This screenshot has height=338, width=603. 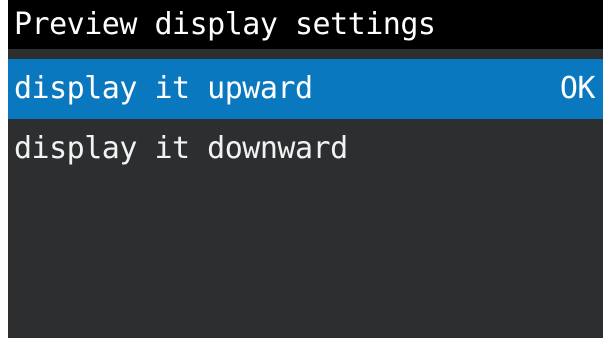 I want to click on screen-title: Preview display settings, so click(x=305, y=24).